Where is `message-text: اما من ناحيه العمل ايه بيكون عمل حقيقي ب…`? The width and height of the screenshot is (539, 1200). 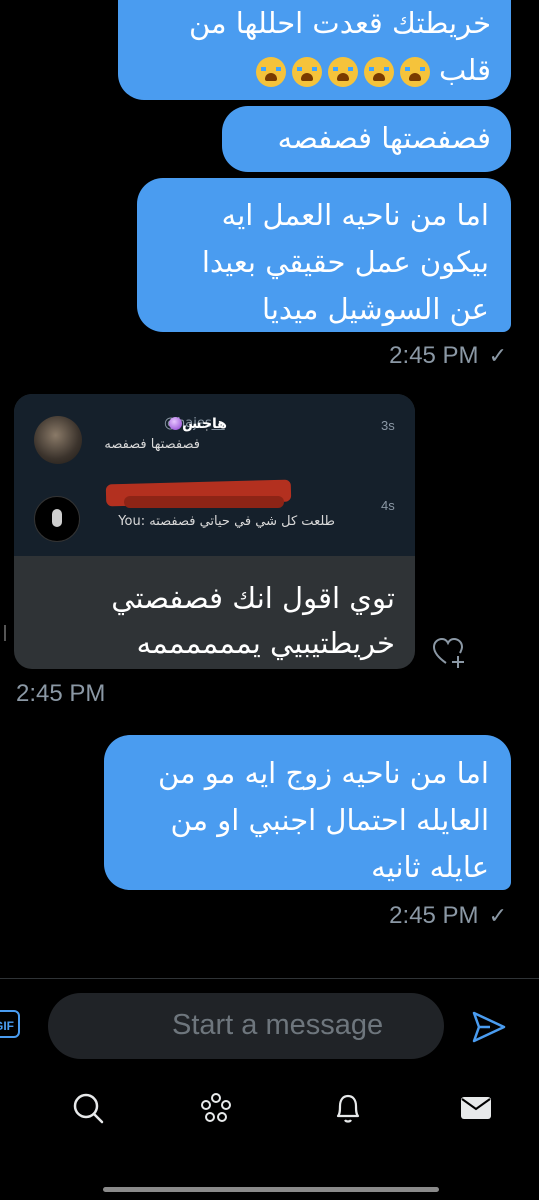
message-text: اما من ناحيه العمل ايه بيكون عمل حقيقي ب… is located at coordinates (345, 262).